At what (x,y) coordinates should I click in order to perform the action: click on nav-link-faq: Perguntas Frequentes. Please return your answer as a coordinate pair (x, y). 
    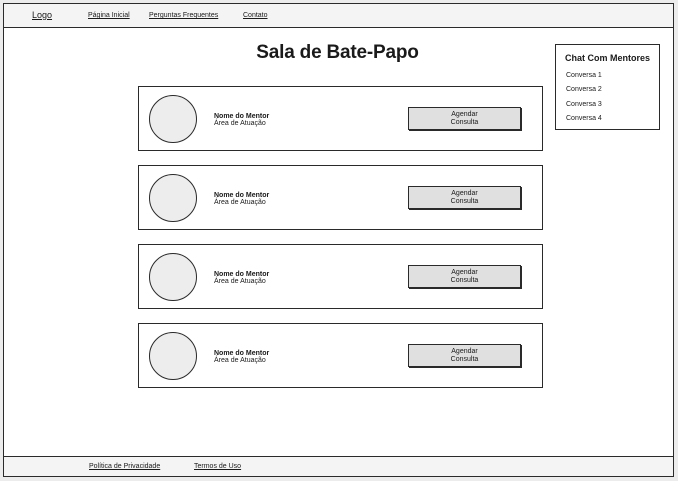
    Looking at the image, I should click on (183, 15).